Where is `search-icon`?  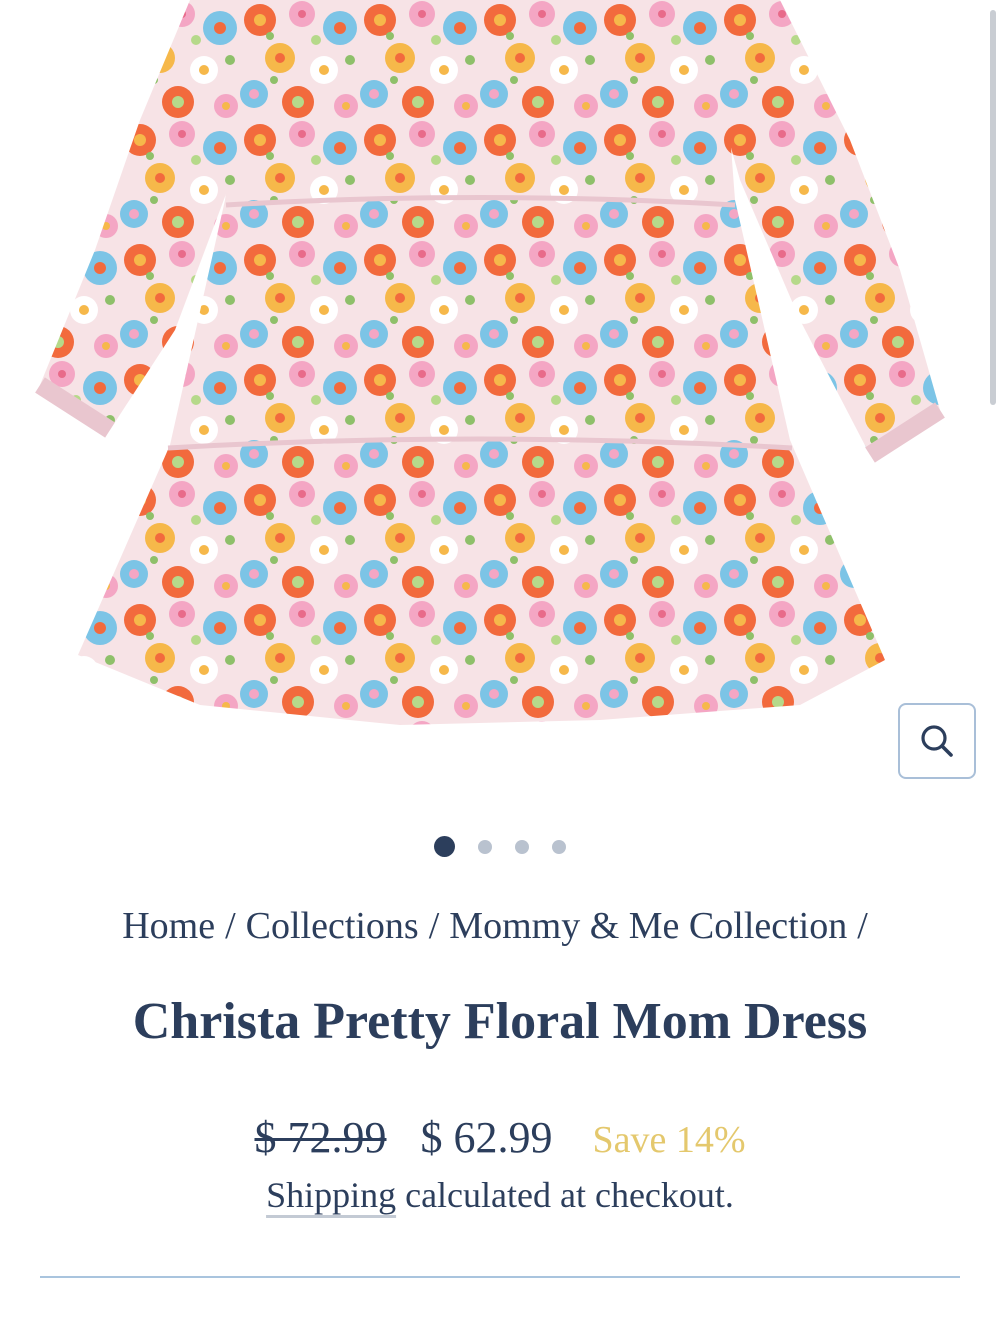
search-icon is located at coordinates (937, 741).